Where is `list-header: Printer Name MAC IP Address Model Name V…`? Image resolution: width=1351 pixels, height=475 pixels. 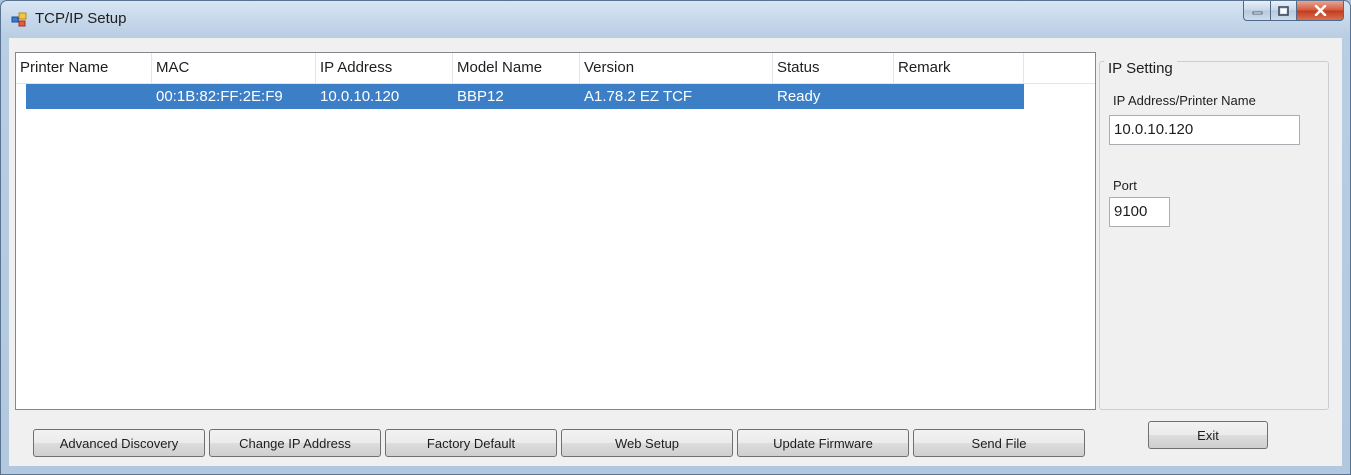
list-header: Printer Name MAC IP Address Model Name V… is located at coordinates (555, 68).